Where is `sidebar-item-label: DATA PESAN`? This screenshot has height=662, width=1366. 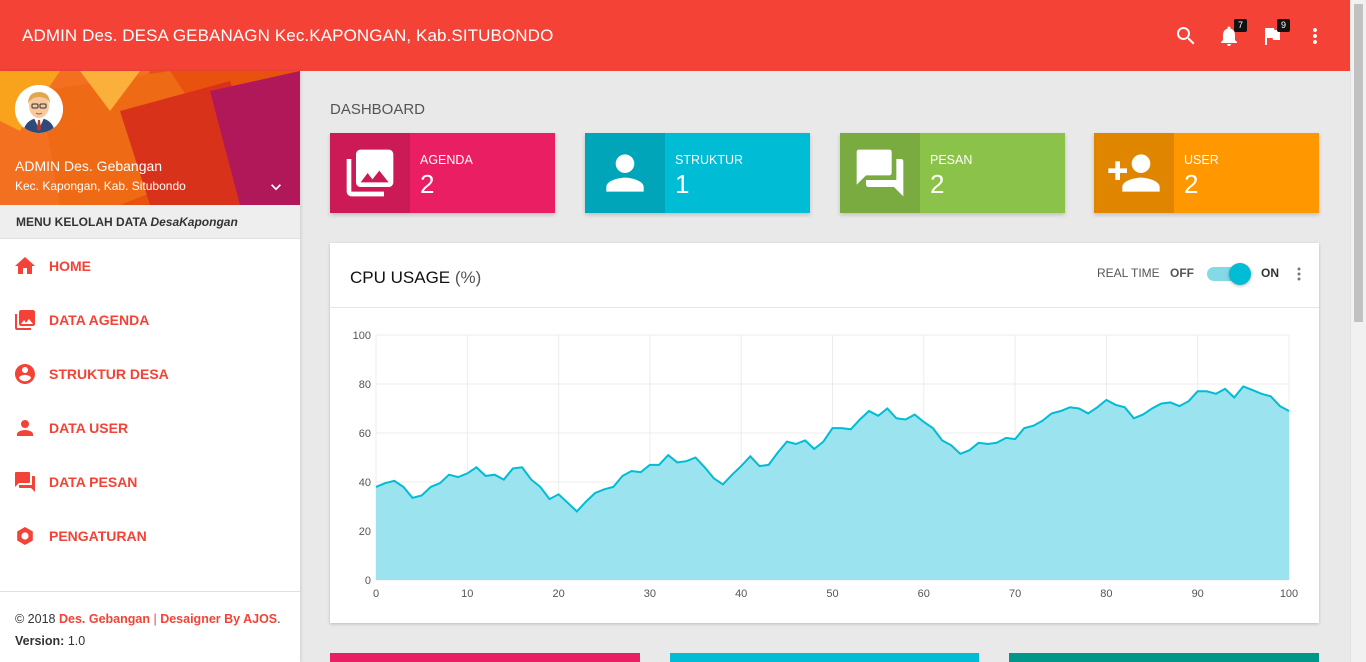
sidebar-item-label: DATA PESAN is located at coordinates (93, 482).